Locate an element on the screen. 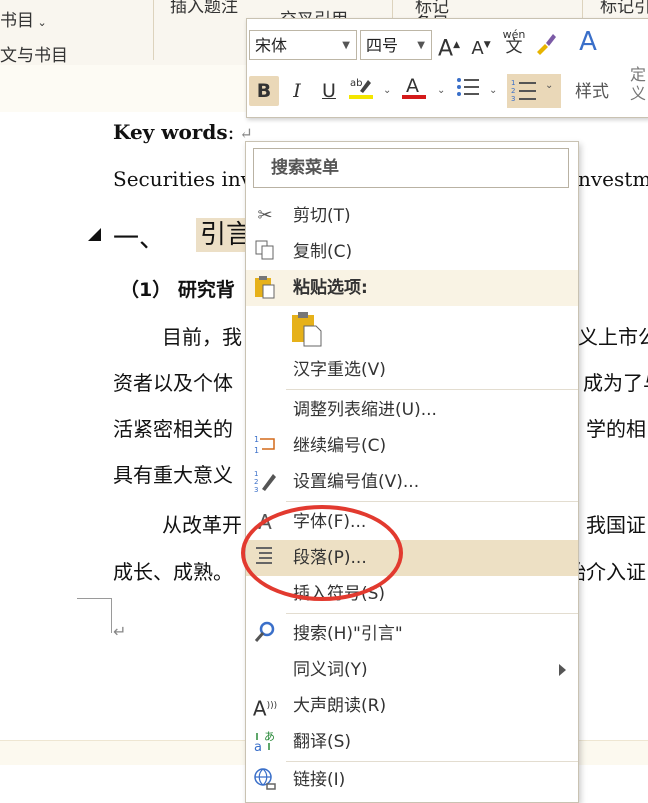  read-aloud-icon: A))) is located at coordinates (265, 708).